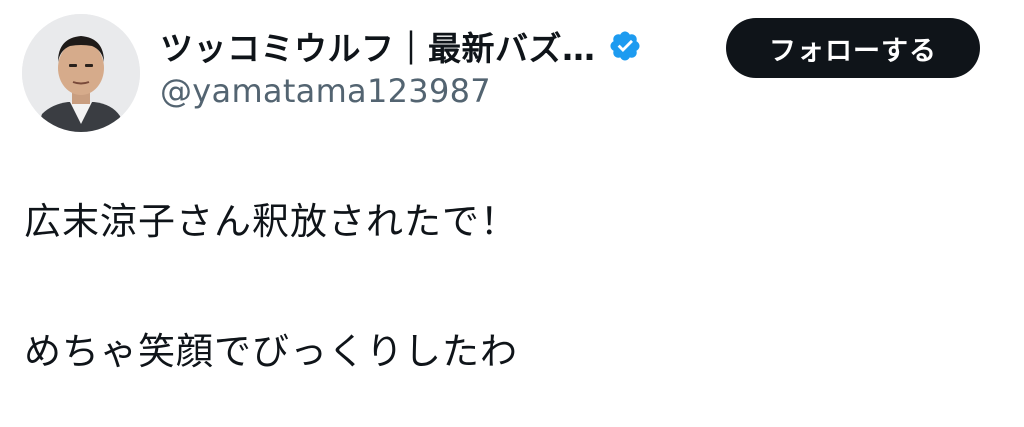  I want to click on avatar, so click(81, 73).